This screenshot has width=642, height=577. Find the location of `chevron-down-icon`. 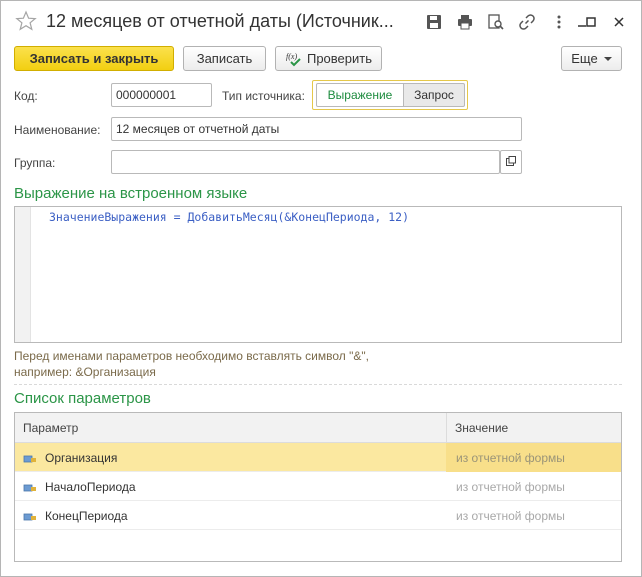

chevron-down-icon is located at coordinates (607, 58).